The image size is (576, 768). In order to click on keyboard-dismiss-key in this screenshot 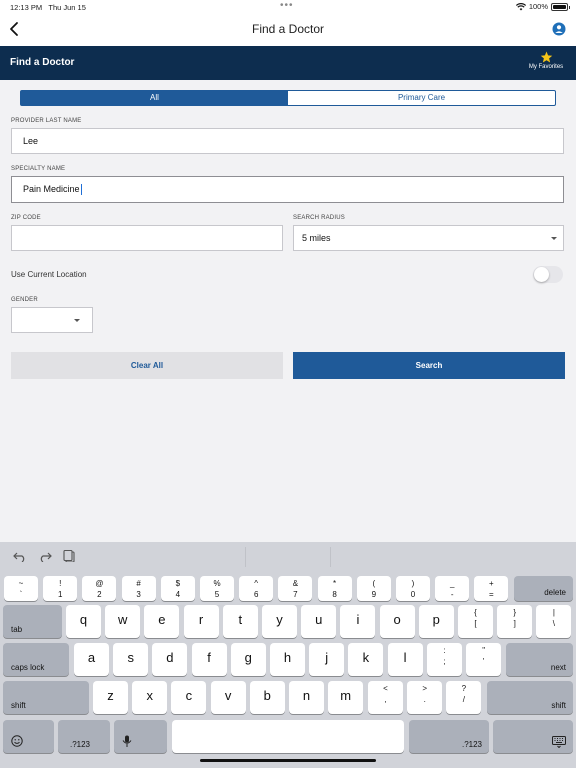, I will do `click(533, 736)`.